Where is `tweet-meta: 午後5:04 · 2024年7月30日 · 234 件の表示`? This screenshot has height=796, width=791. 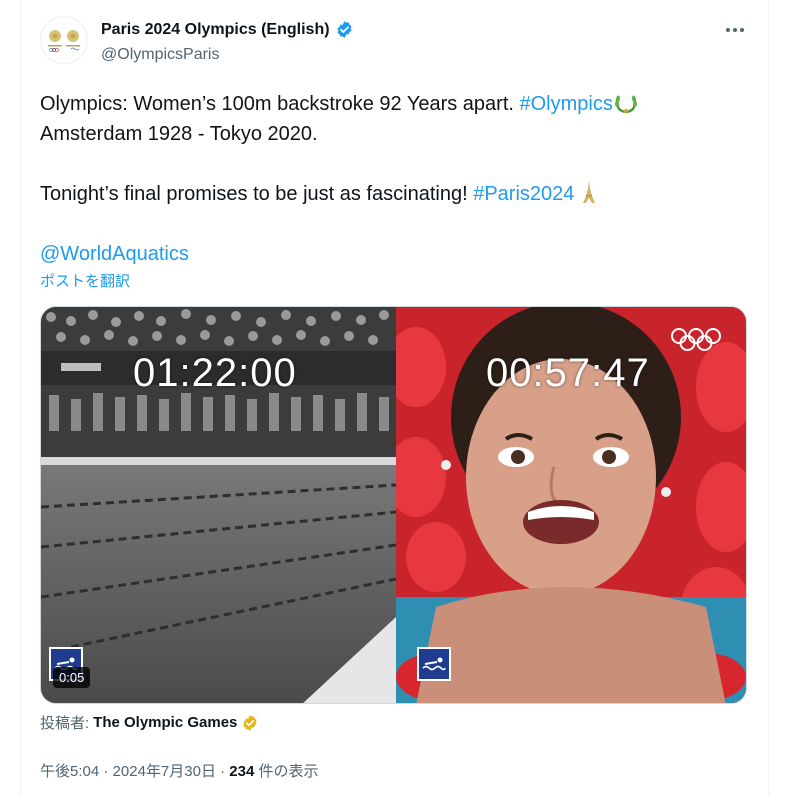 tweet-meta: 午後5:04 · 2024年7月30日 · 234 件の表示 is located at coordinates (179, 770).